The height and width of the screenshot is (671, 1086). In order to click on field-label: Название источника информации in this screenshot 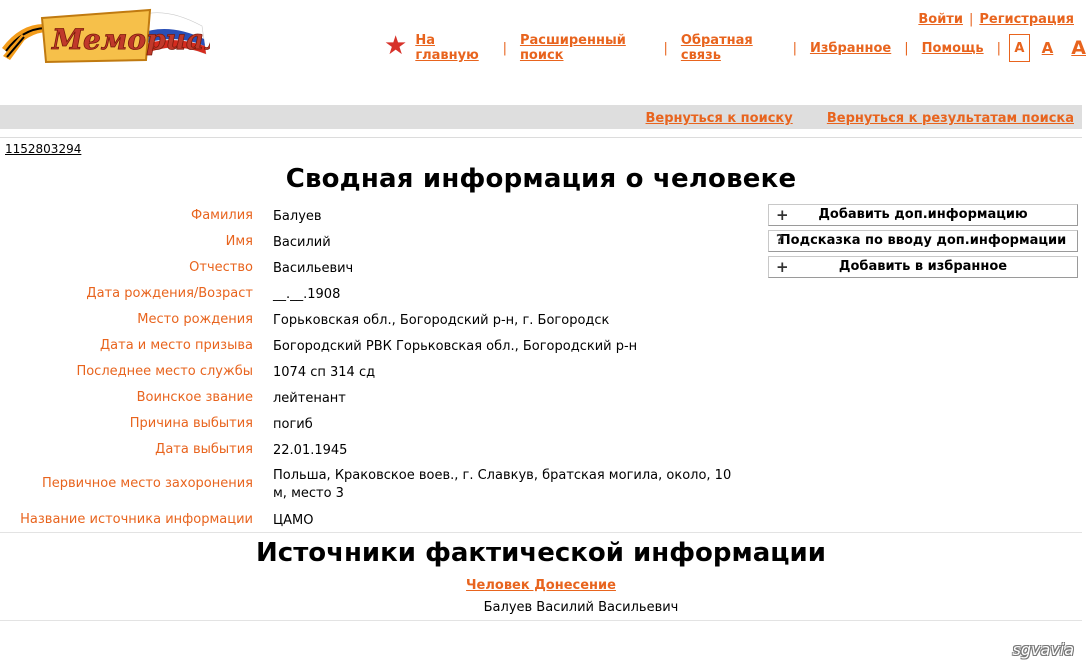, I will do `click(136, 519)`.